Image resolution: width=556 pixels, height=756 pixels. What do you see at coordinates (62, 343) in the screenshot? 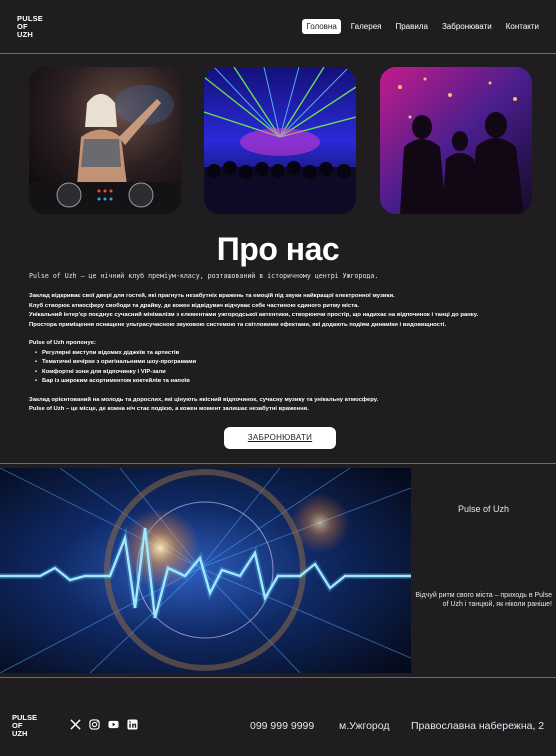
I see `offers-title: Pulse of Uzh пропонує:` at bounding box center [62, 343].